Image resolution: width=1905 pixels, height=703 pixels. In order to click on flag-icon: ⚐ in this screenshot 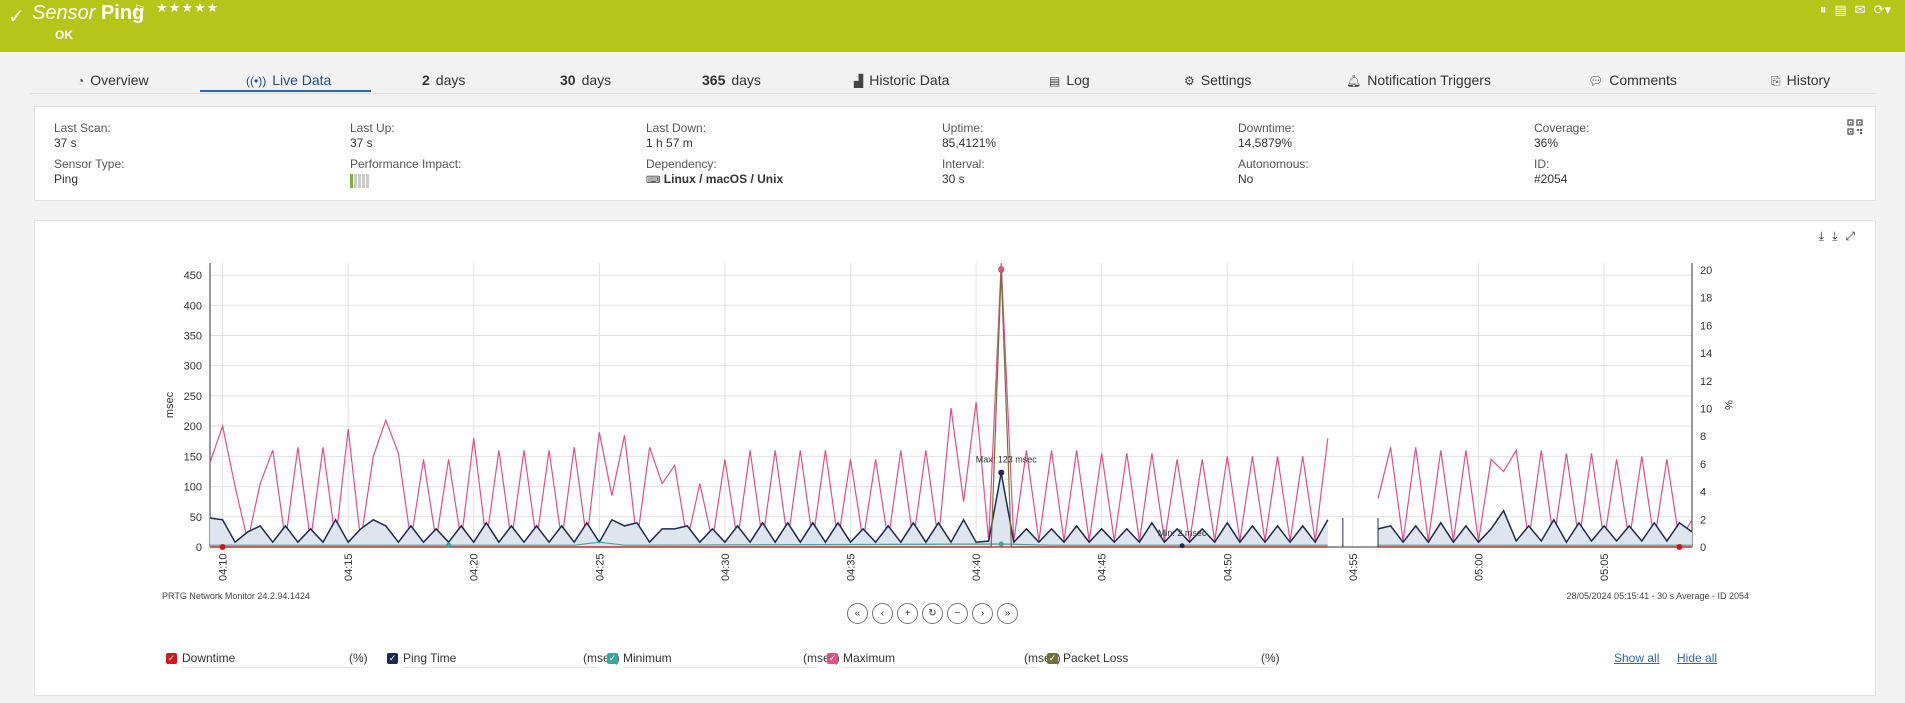, I will do `click(140, 10)`.